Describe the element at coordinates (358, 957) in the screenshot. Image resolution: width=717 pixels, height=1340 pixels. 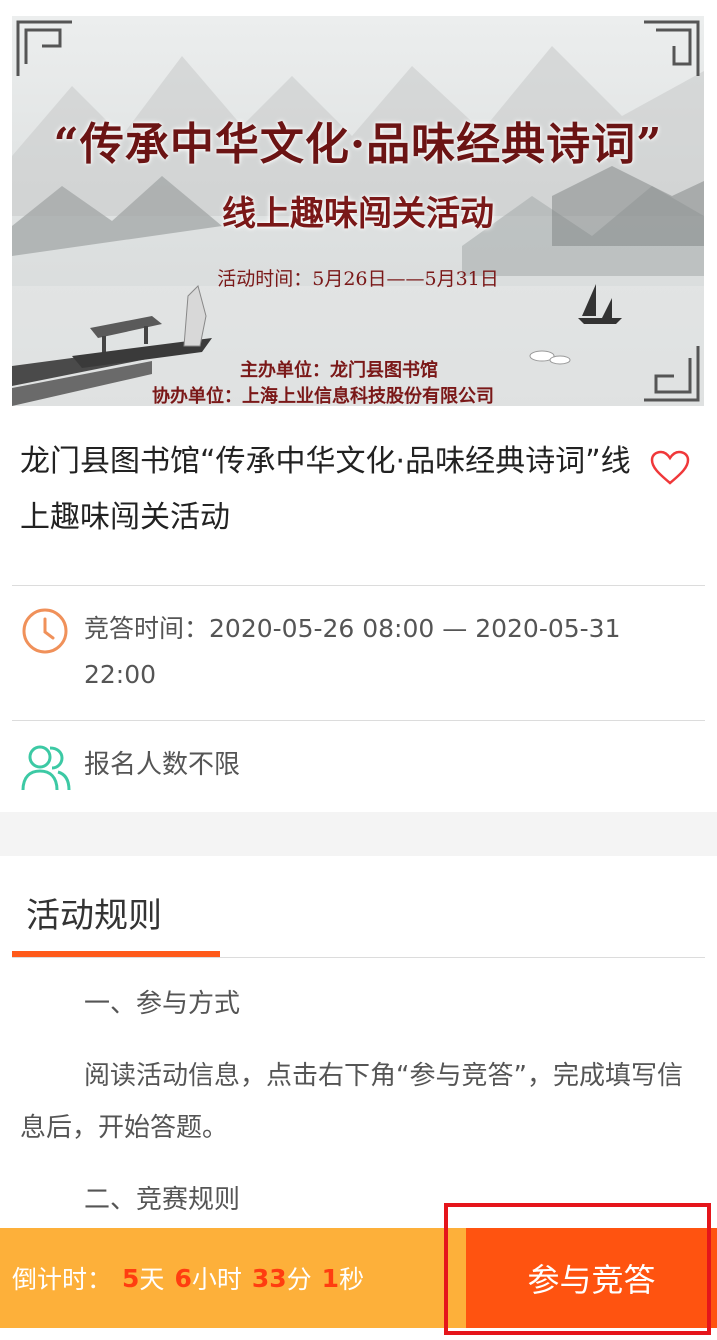
I see `tab-divider` at that location.